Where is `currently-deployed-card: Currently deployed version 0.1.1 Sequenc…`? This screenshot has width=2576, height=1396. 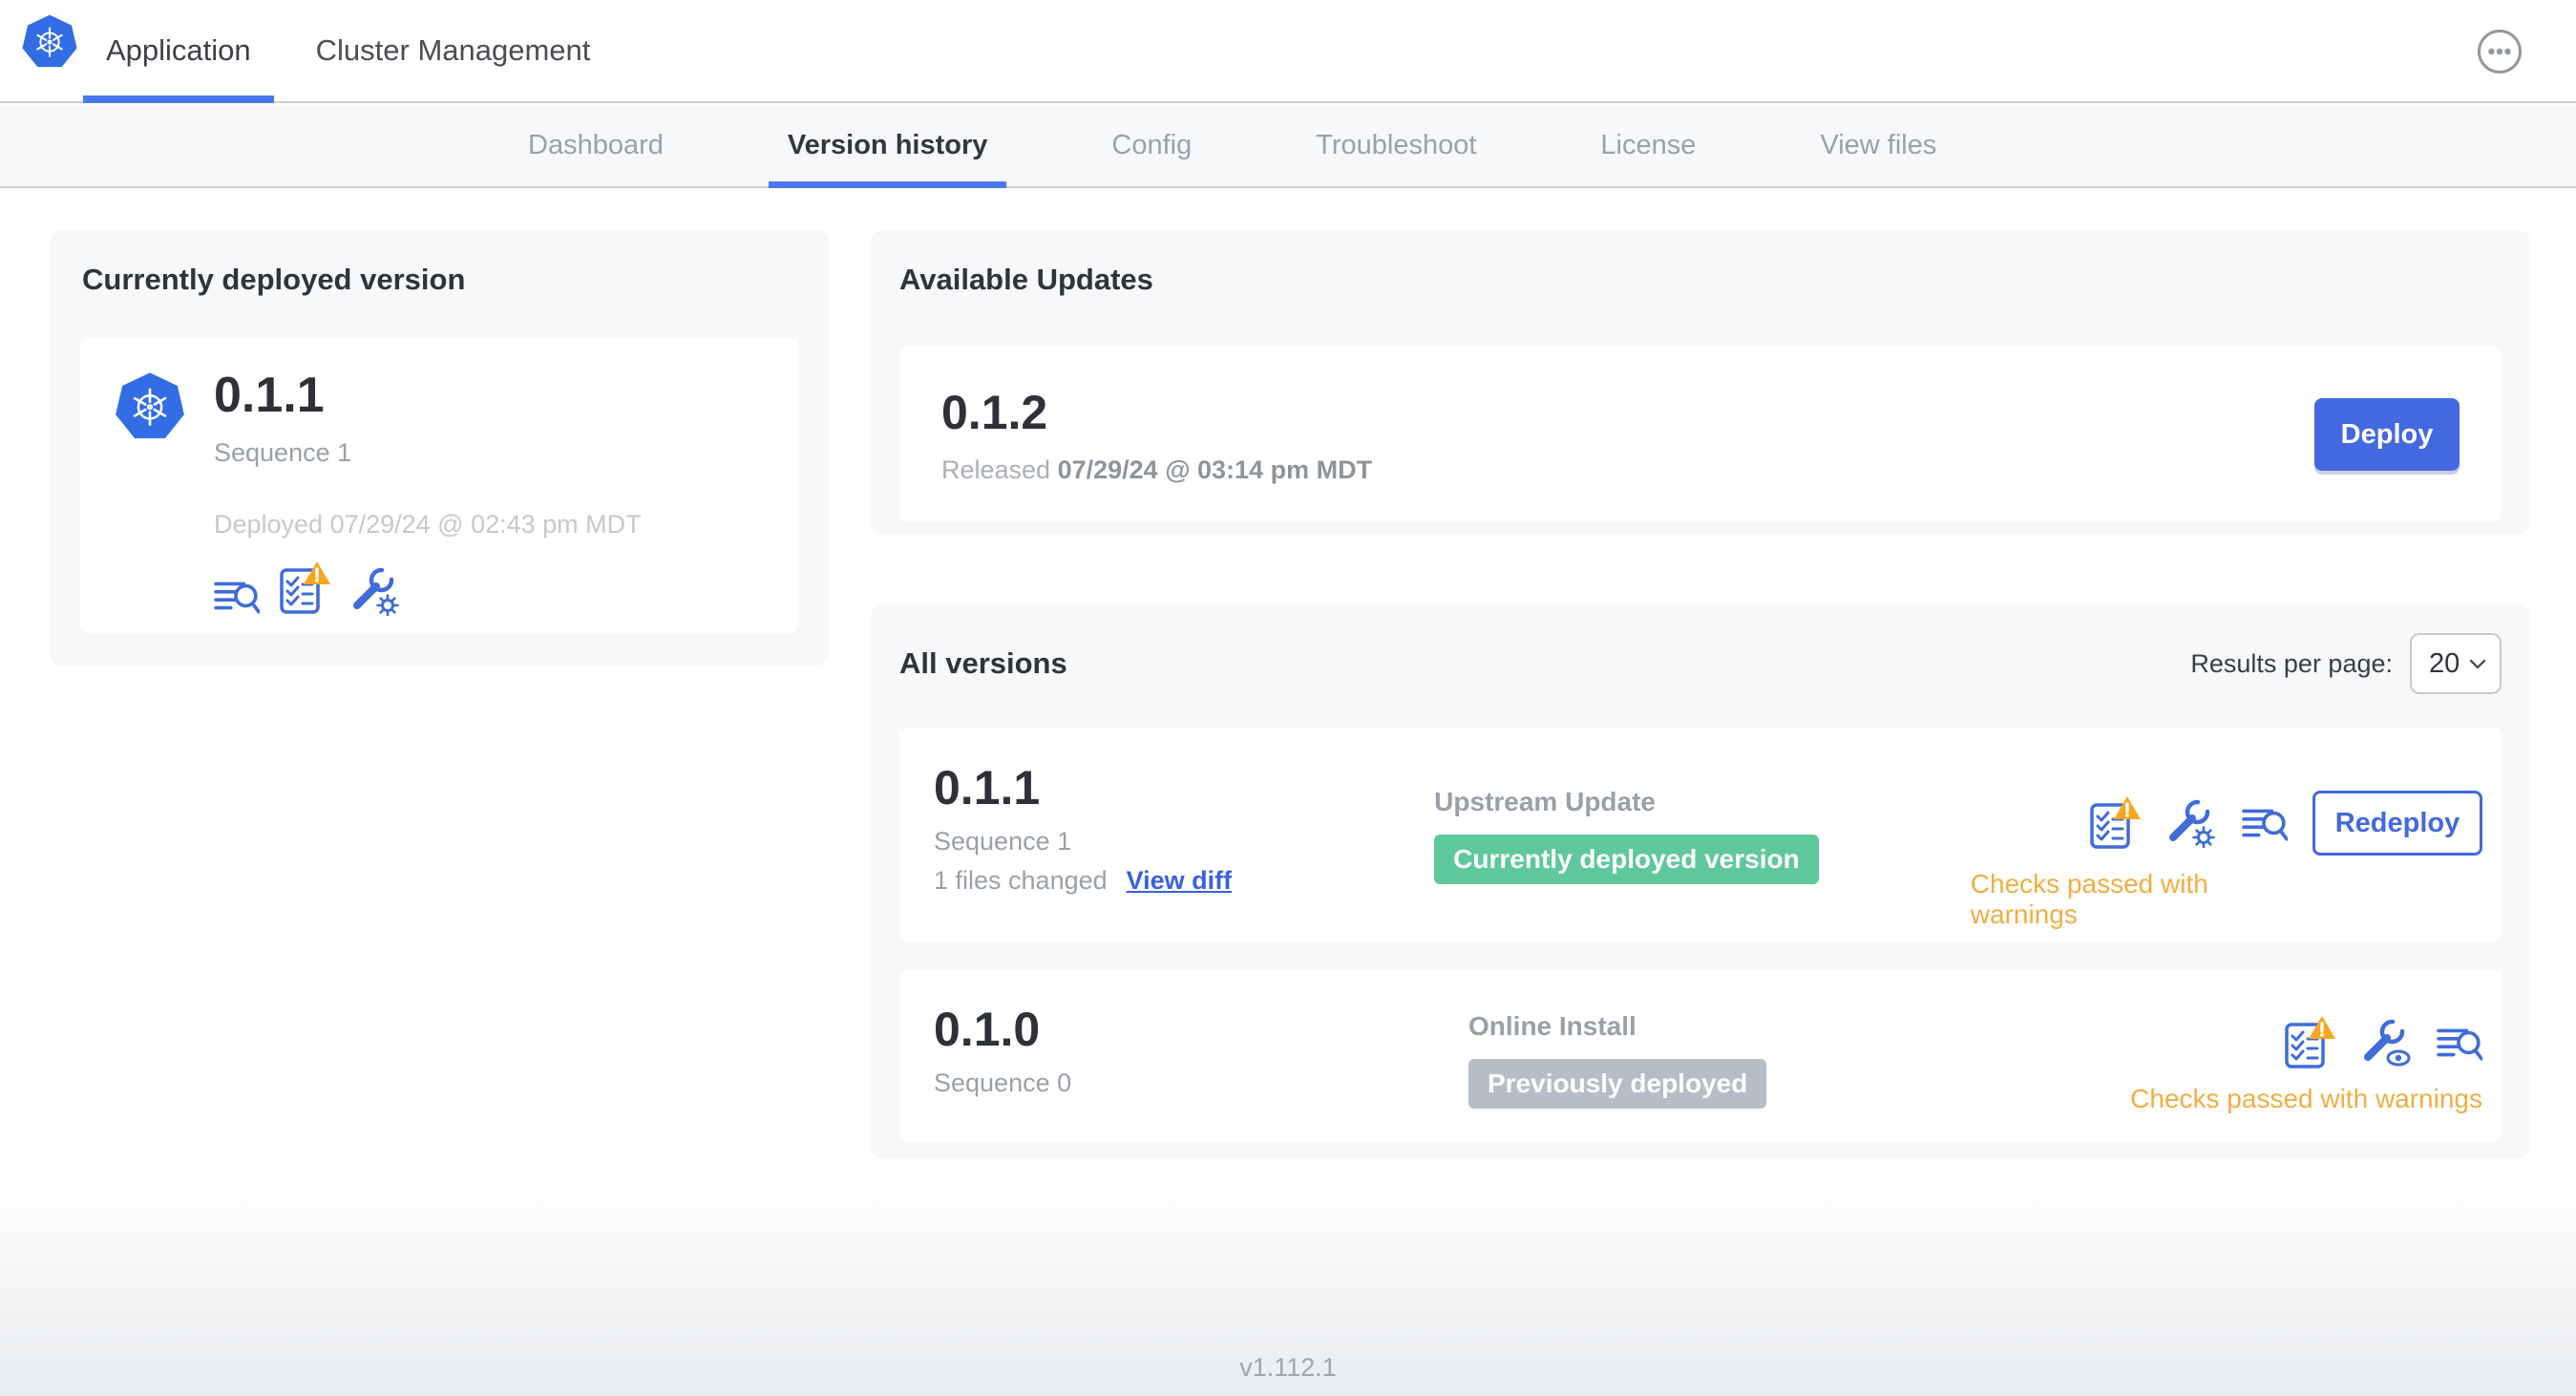
currently-deployed-card: Currently deployed version 0.1.1 Sequenc… is located at coordinates (439, 448).